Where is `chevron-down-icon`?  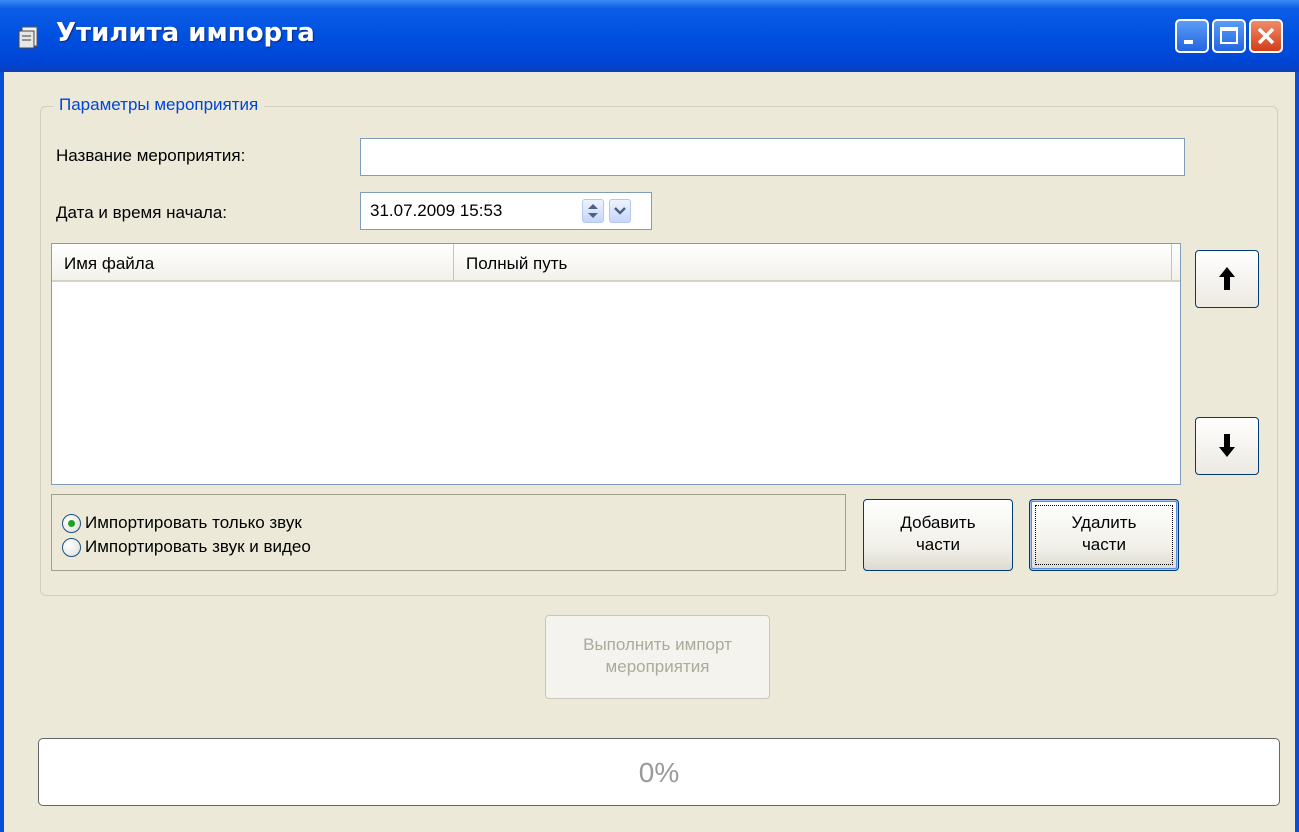
chevron-down-icon is located at coordinates (620, 211).